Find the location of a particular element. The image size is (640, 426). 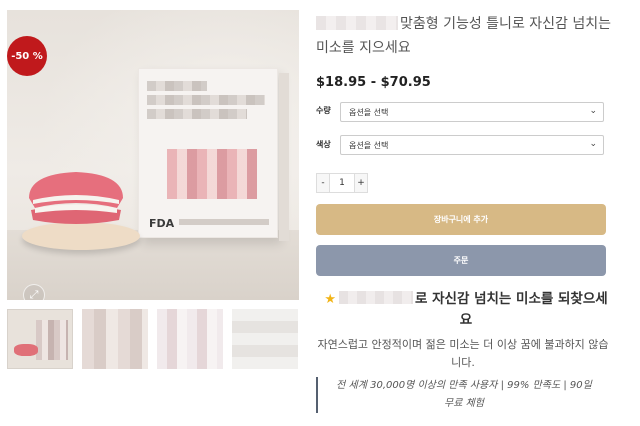

quantity-input: 1 is located at coordinates (342, 183).